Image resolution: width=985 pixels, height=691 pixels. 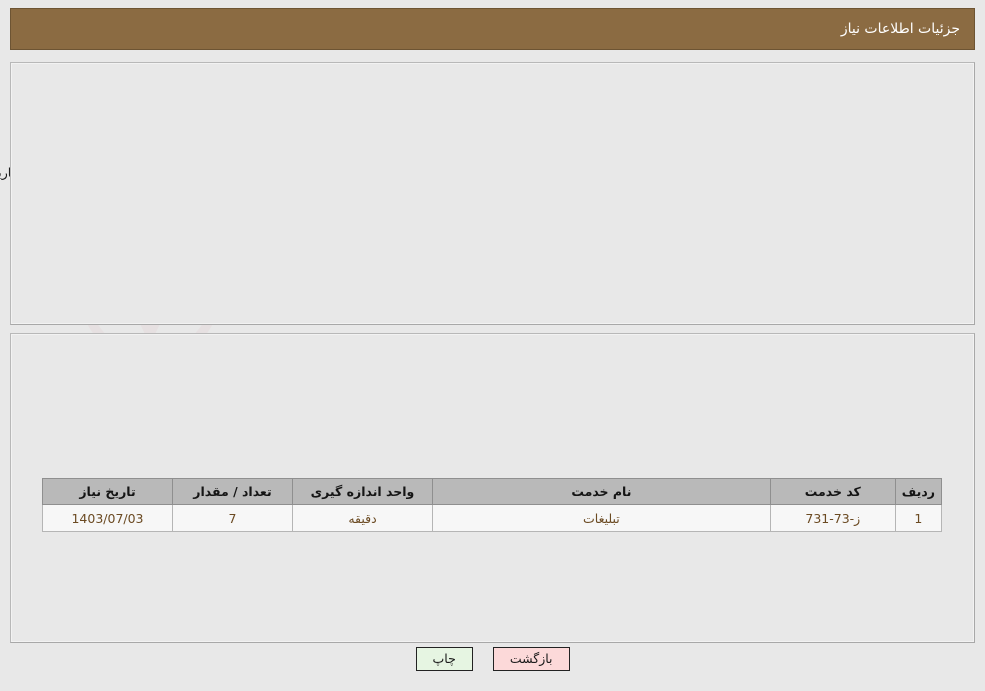 What do you see at coordinates (832, 518) in the screenshot?
I see `cell-service-code: ز-73-731` at bounding box center [832, 518].